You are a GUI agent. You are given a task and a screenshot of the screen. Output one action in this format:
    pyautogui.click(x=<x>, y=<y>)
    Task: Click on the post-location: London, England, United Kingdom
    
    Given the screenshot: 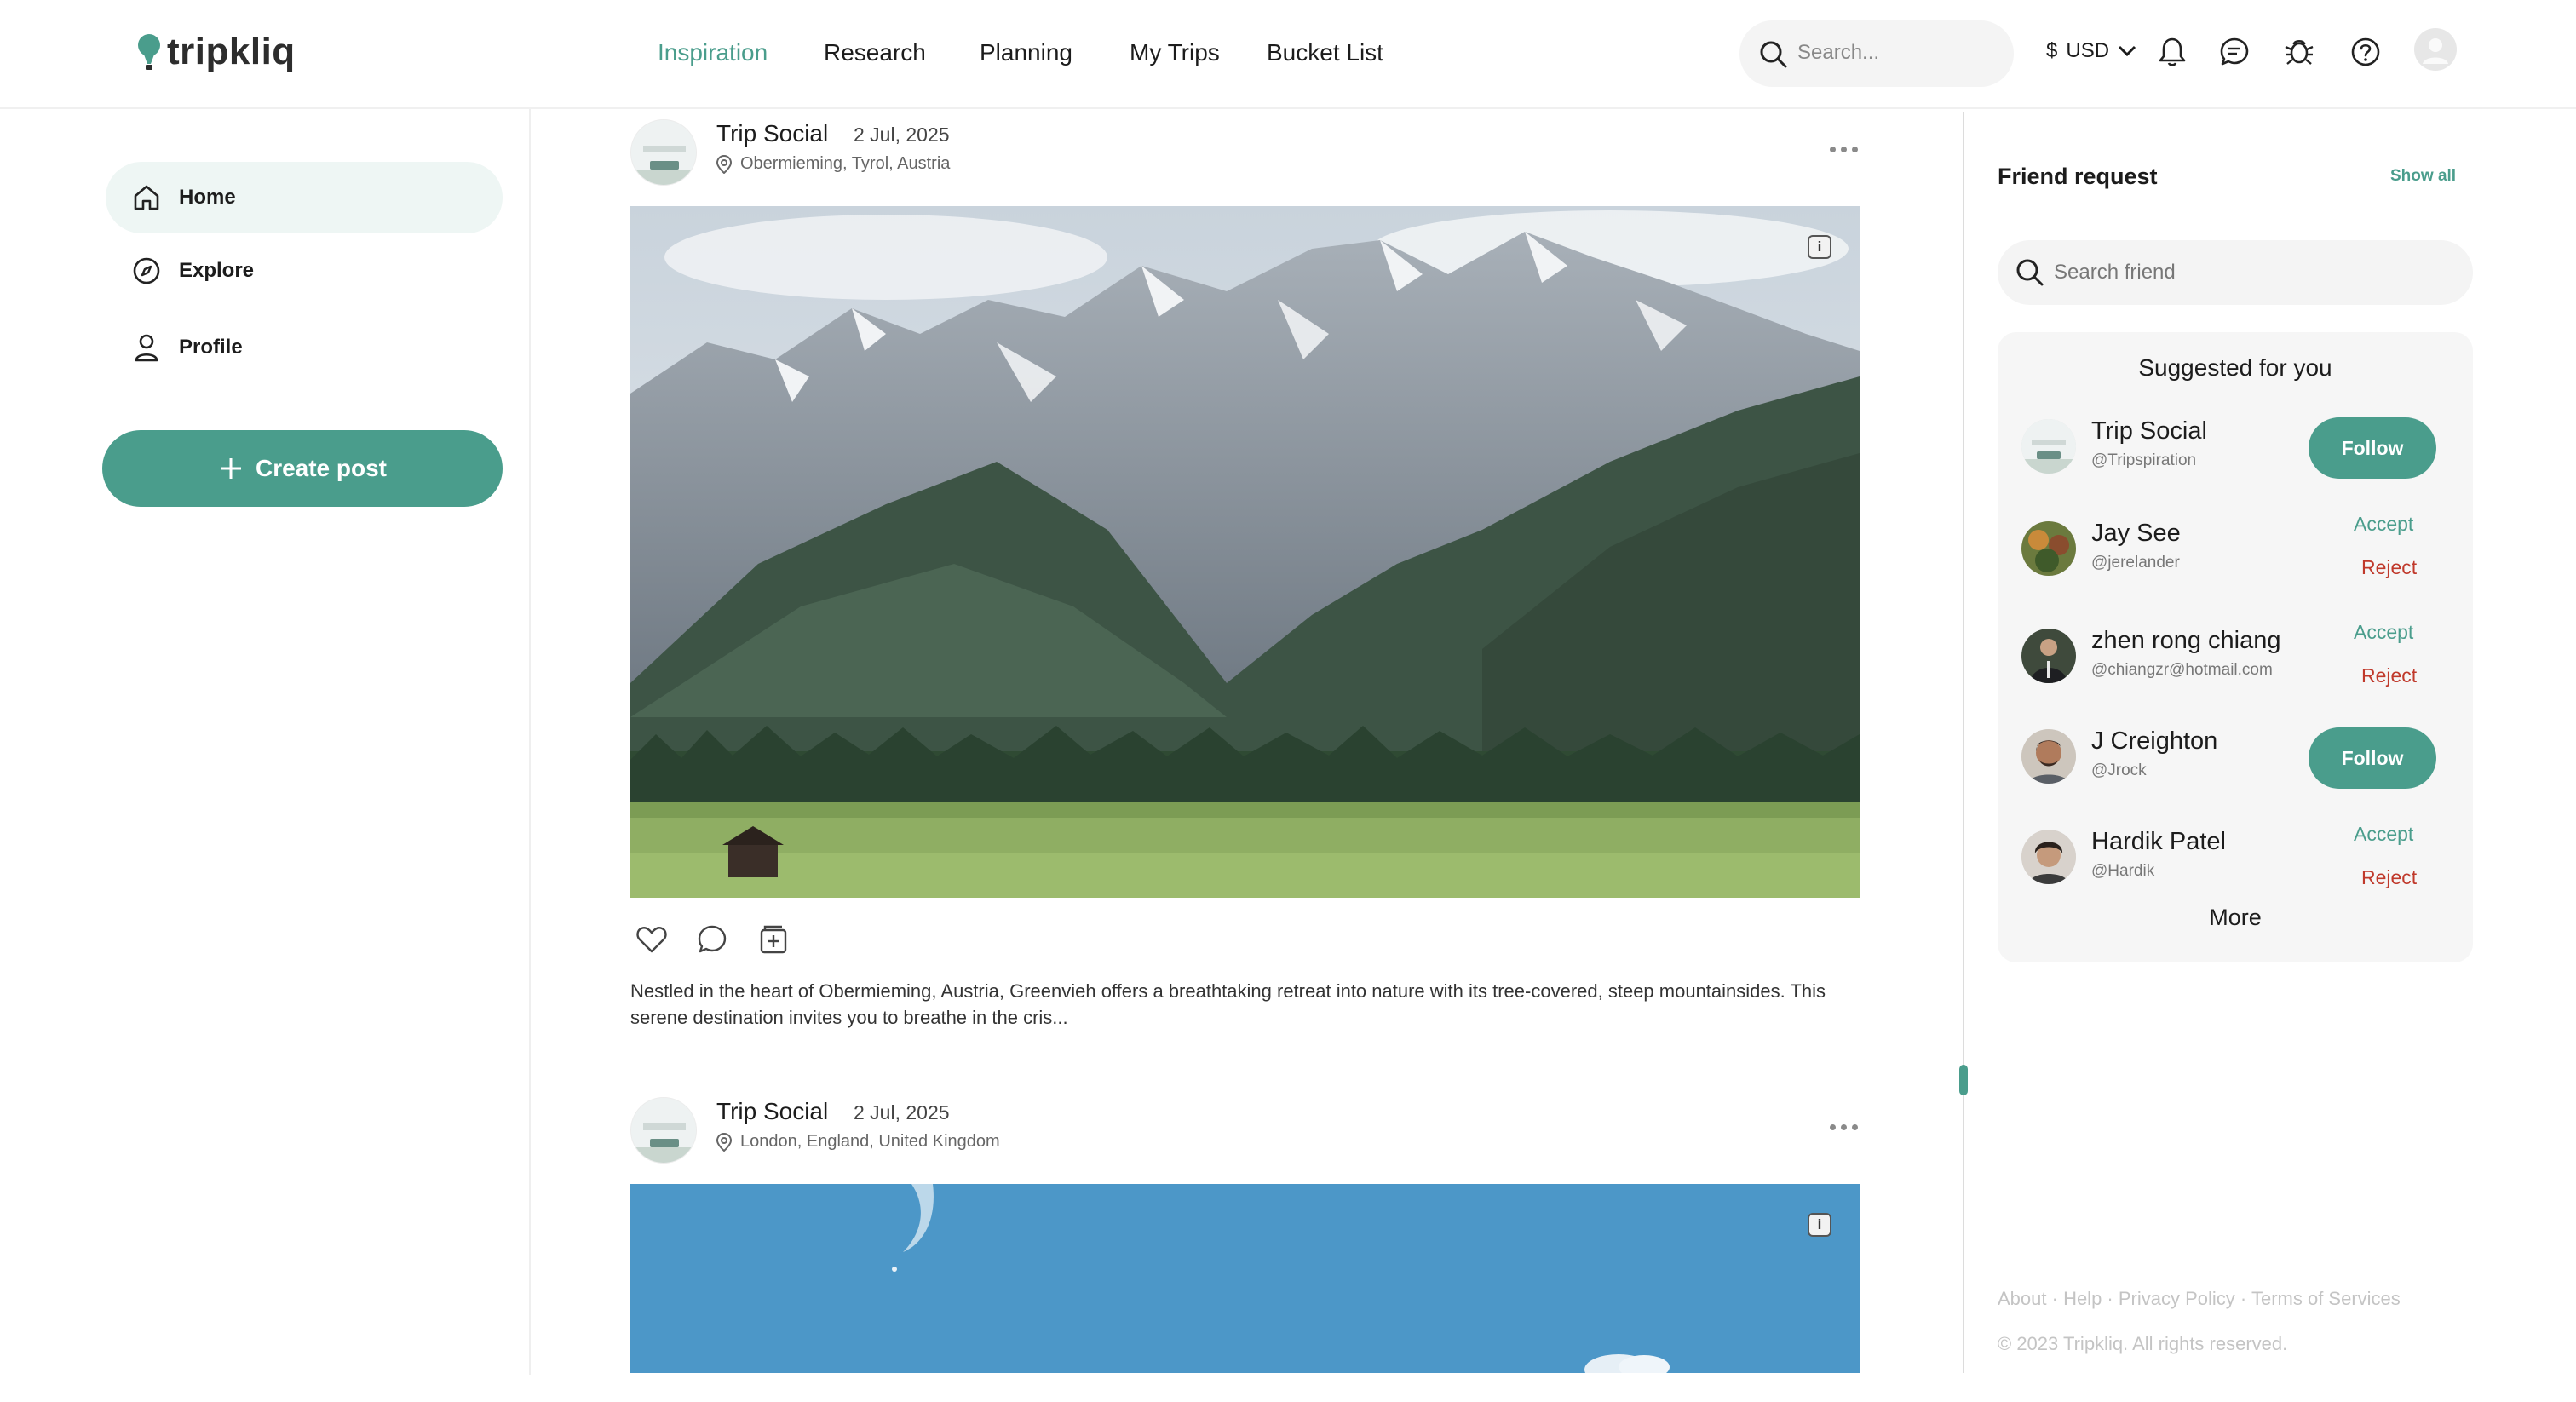 What is the action you would take?
    pyautogui.click(x=858, y=1142)
    